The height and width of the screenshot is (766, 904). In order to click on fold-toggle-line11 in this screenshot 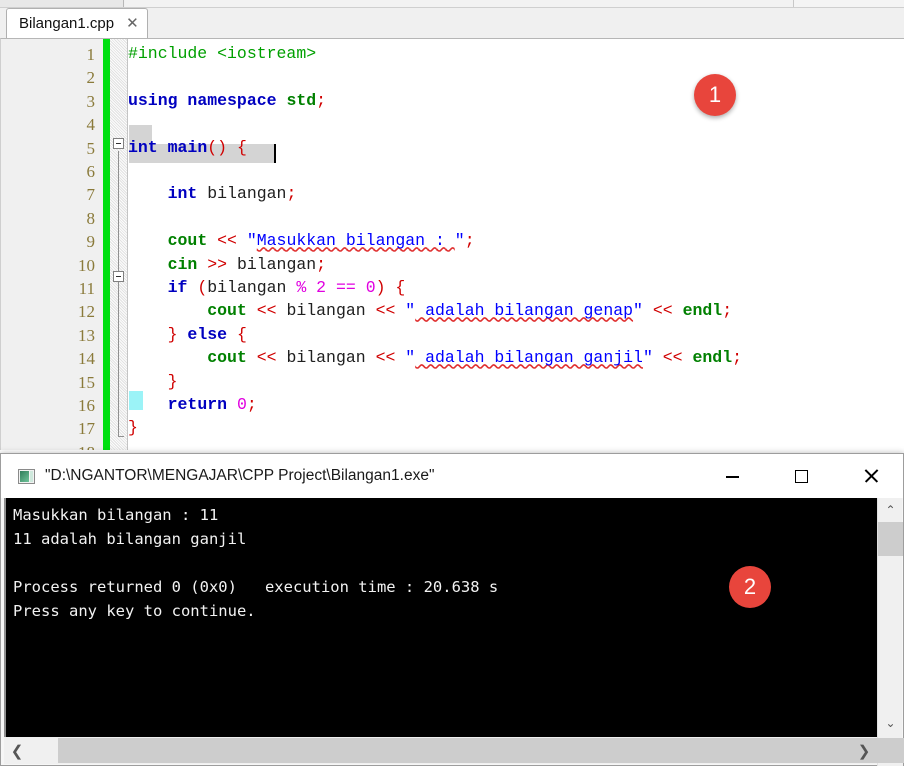, I will do `click(118, 276)`.